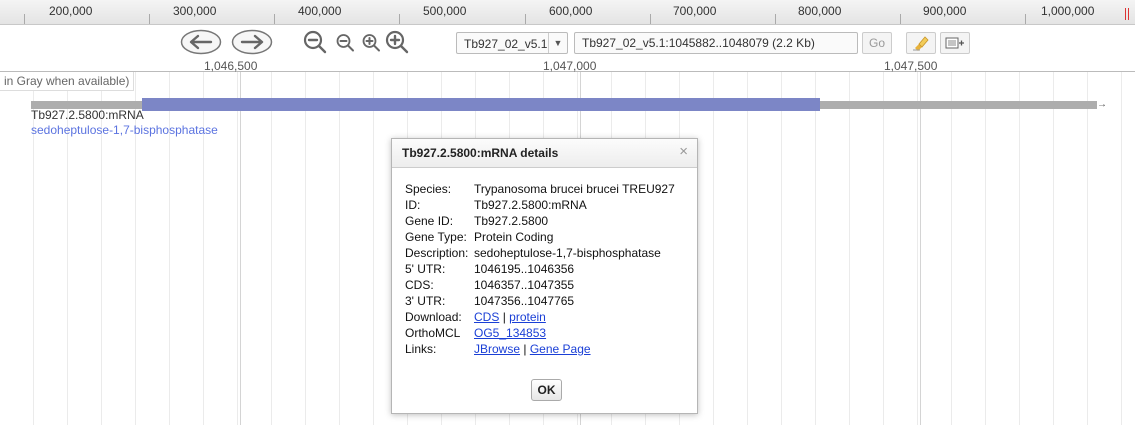 The height and width of the screenshot is (425, 1135). Describe the element at coordinates (195, 11) in the screenshot. I see `overview-label: 300,000` at that location.